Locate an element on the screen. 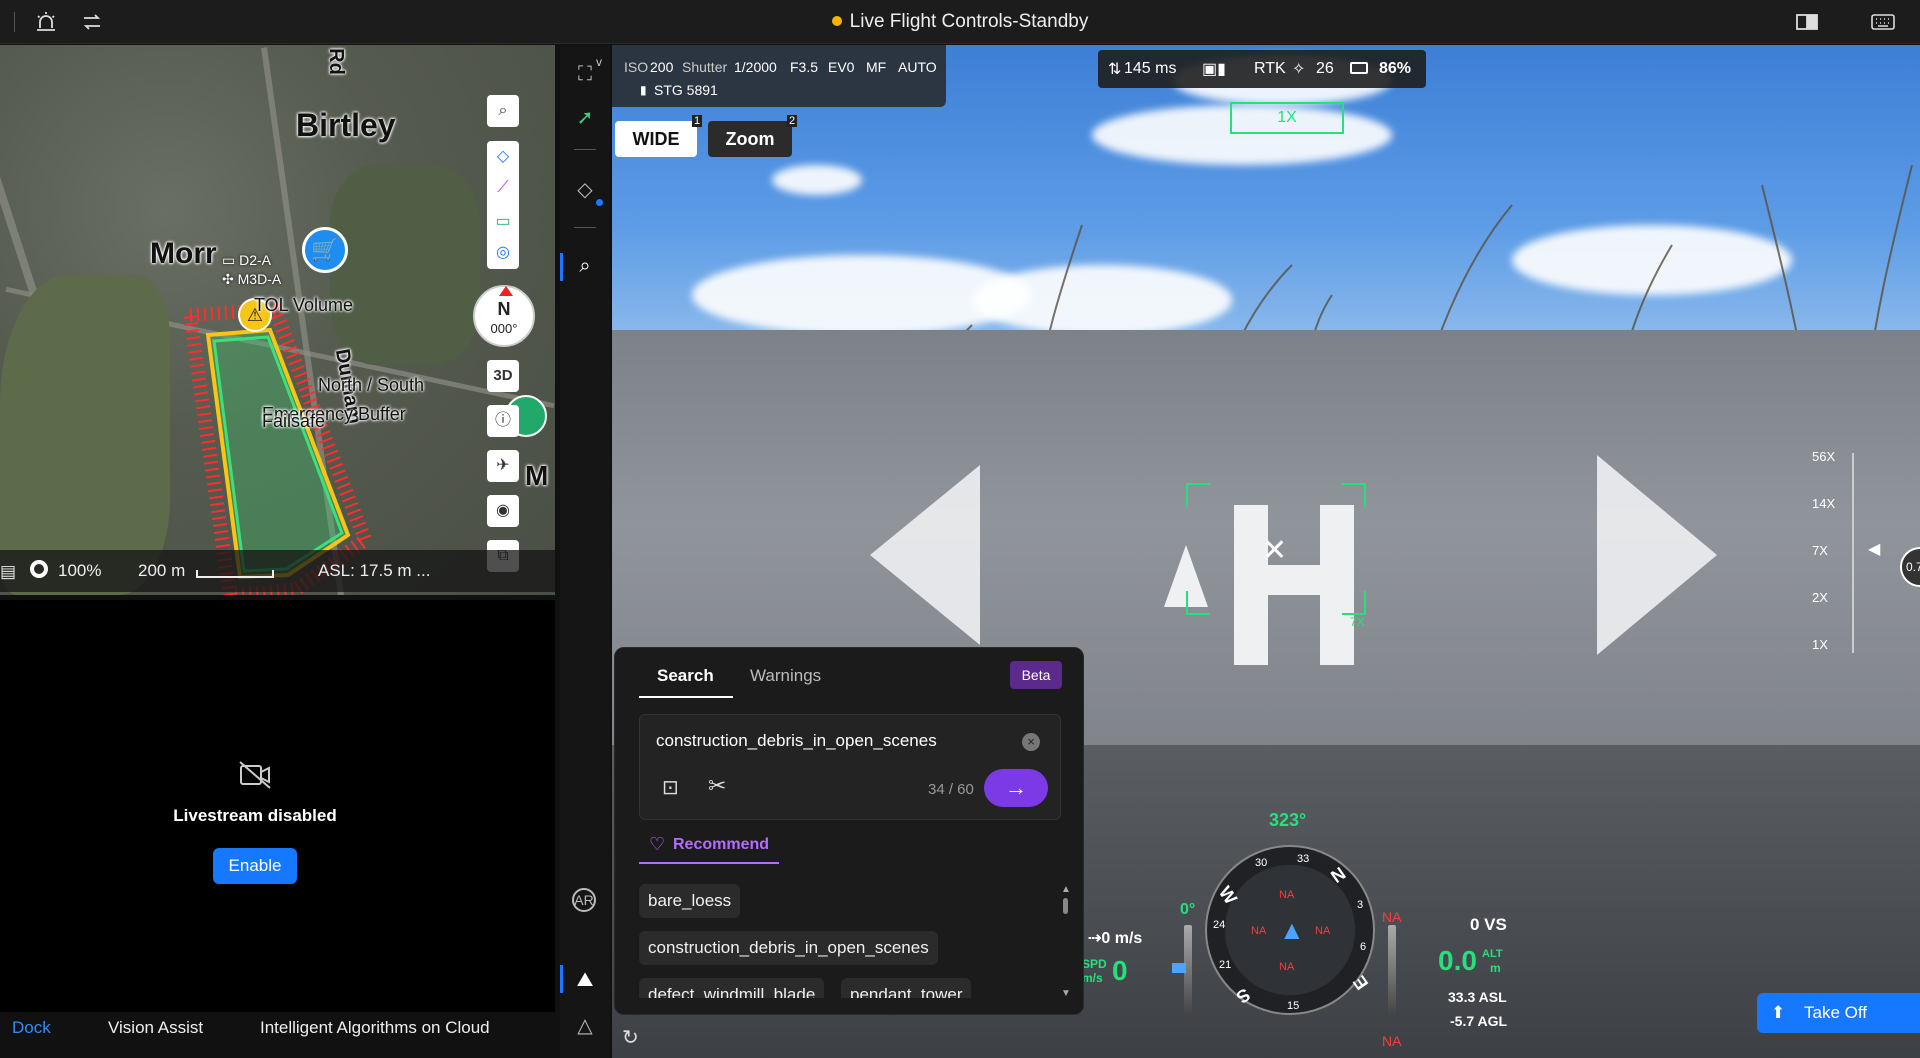  compass-mark-15: 15 is located at coordinates (1293, 1006).